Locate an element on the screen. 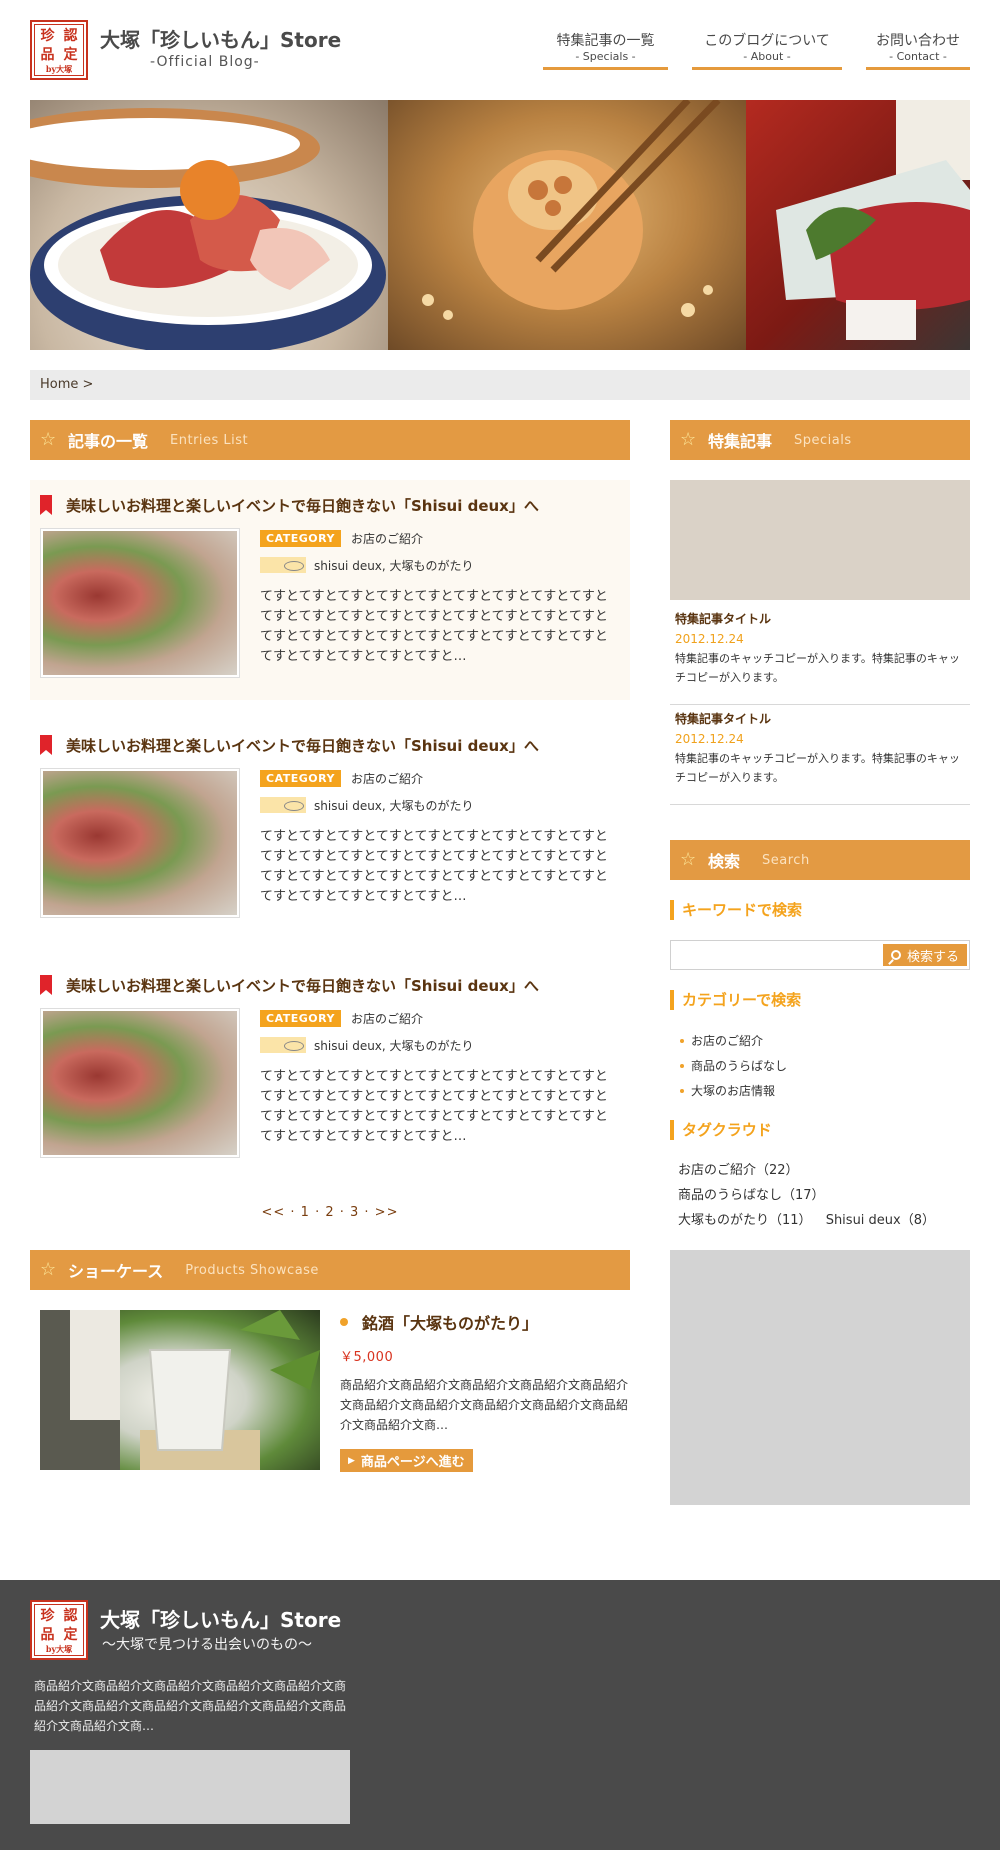 This screenshot has height=1850, width=1000. nav-contact: お問い合わせ - Contact - is located at coordinates (918, 51).